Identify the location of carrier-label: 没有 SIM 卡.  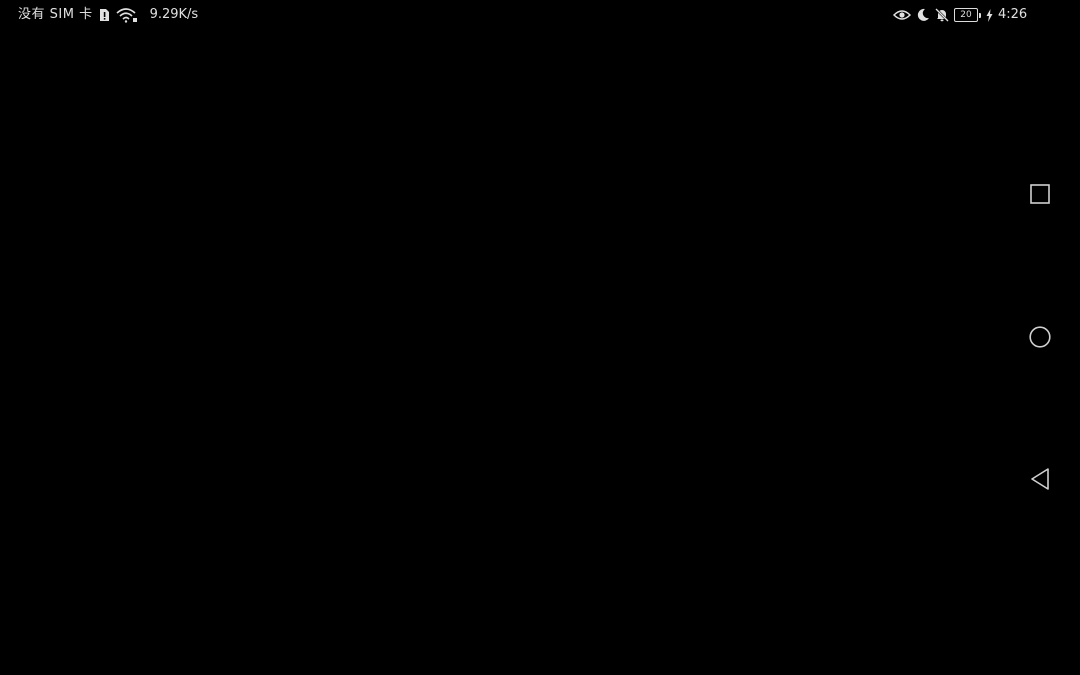
(55, 14).